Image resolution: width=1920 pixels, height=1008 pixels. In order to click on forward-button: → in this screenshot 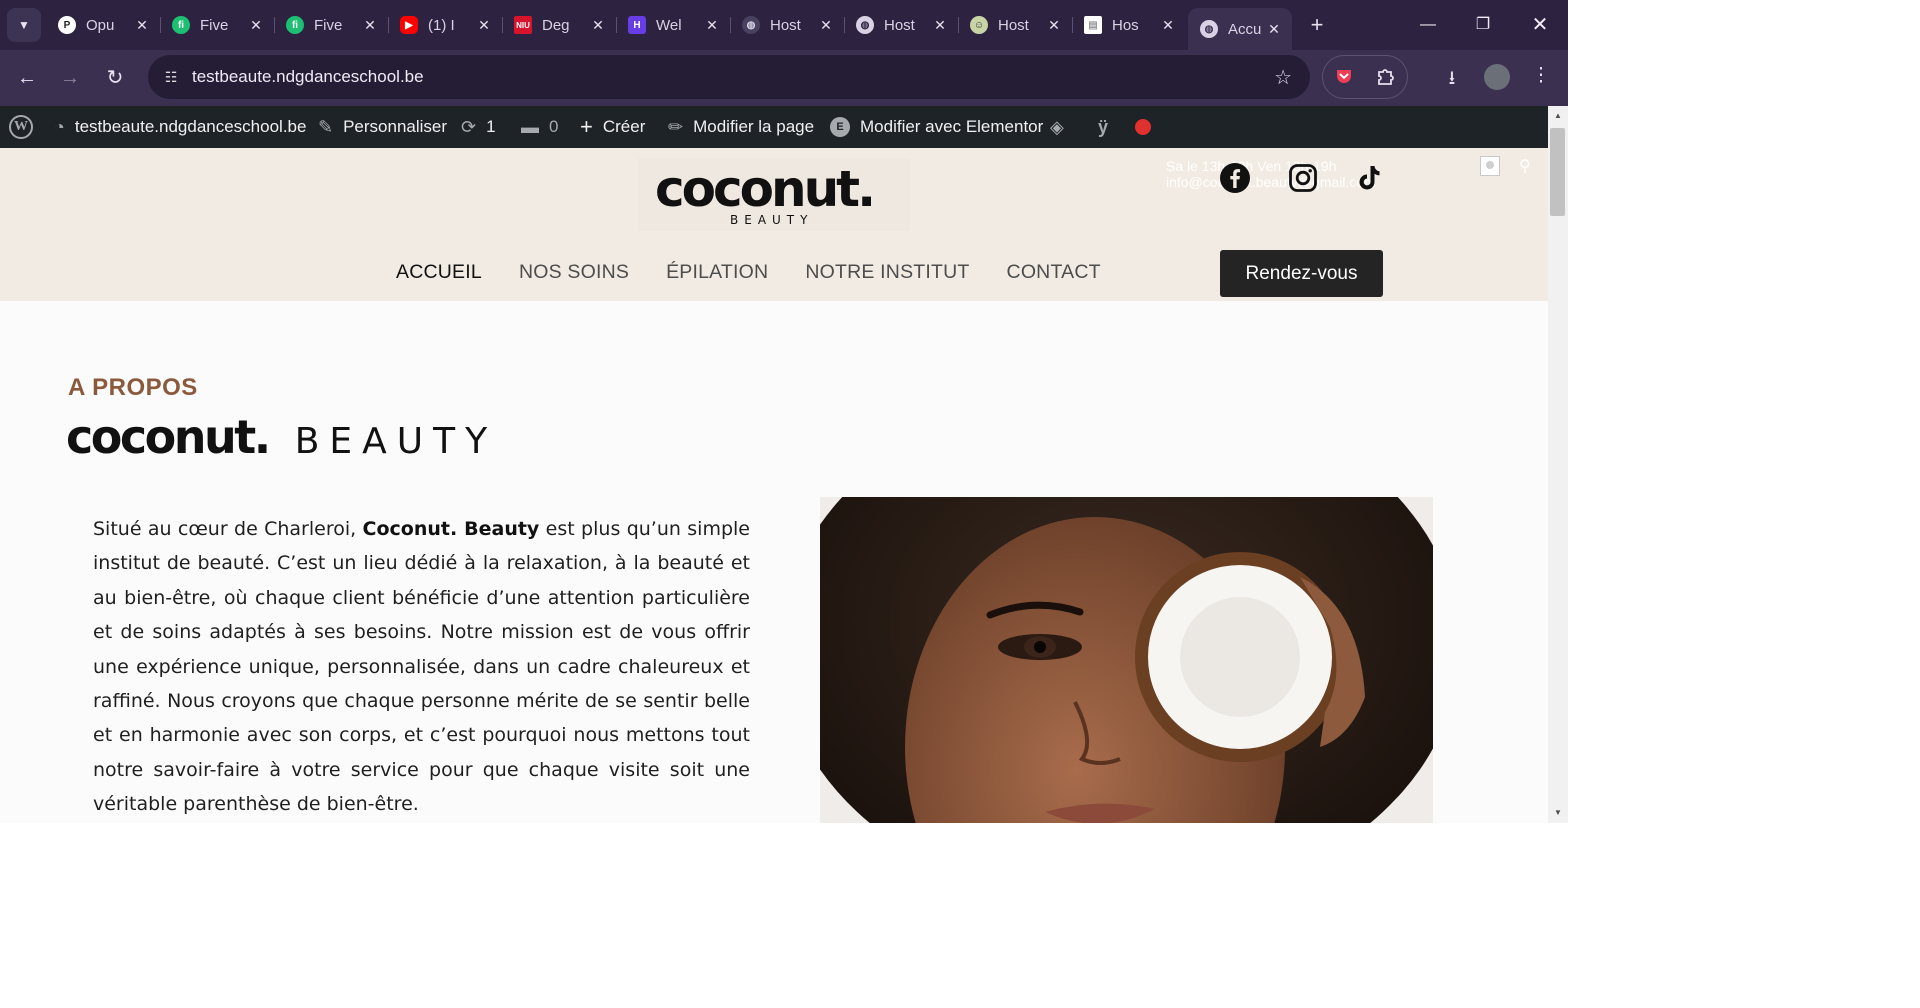, I will do `click(70, 78)`.